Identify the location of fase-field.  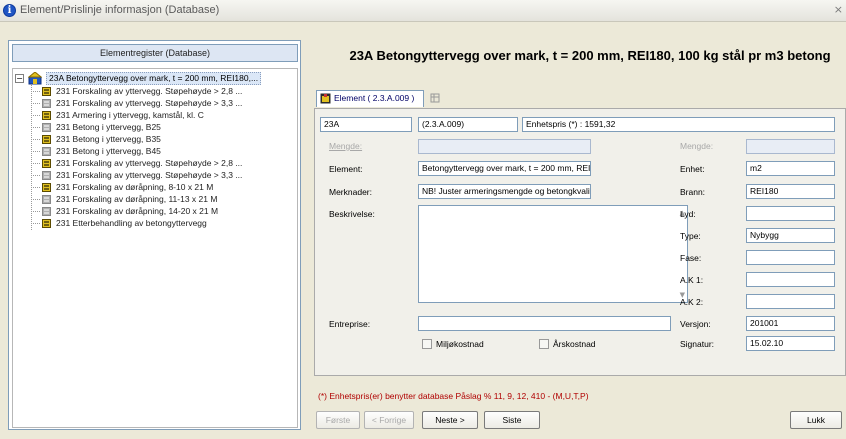
(790, 257).